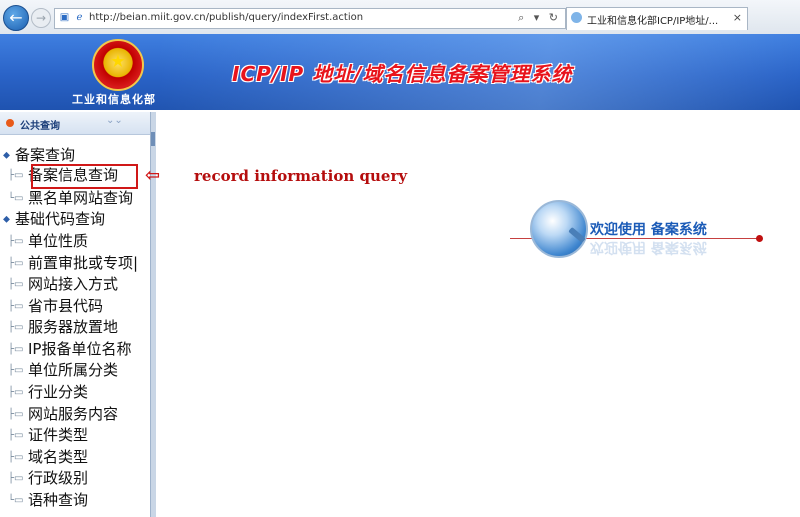 This screenshot has width=800, height=517. I want to click on tree-item: ├▭ 省市县代码, so click(55, 305).